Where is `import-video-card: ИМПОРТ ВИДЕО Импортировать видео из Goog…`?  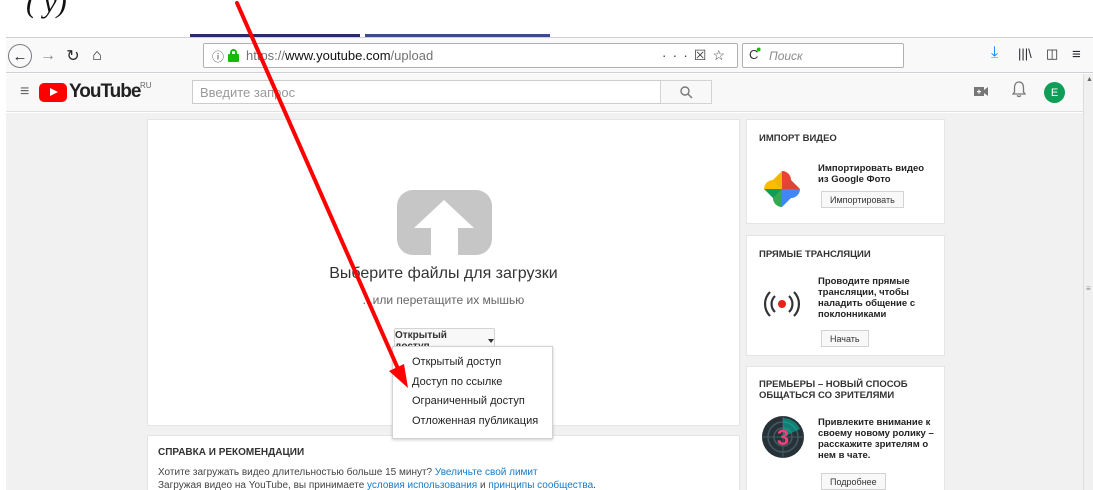
import-video-card: ИМПОРТ ВИДЕО Импортировать видео из Goog… is located at coordinates (845, 171).